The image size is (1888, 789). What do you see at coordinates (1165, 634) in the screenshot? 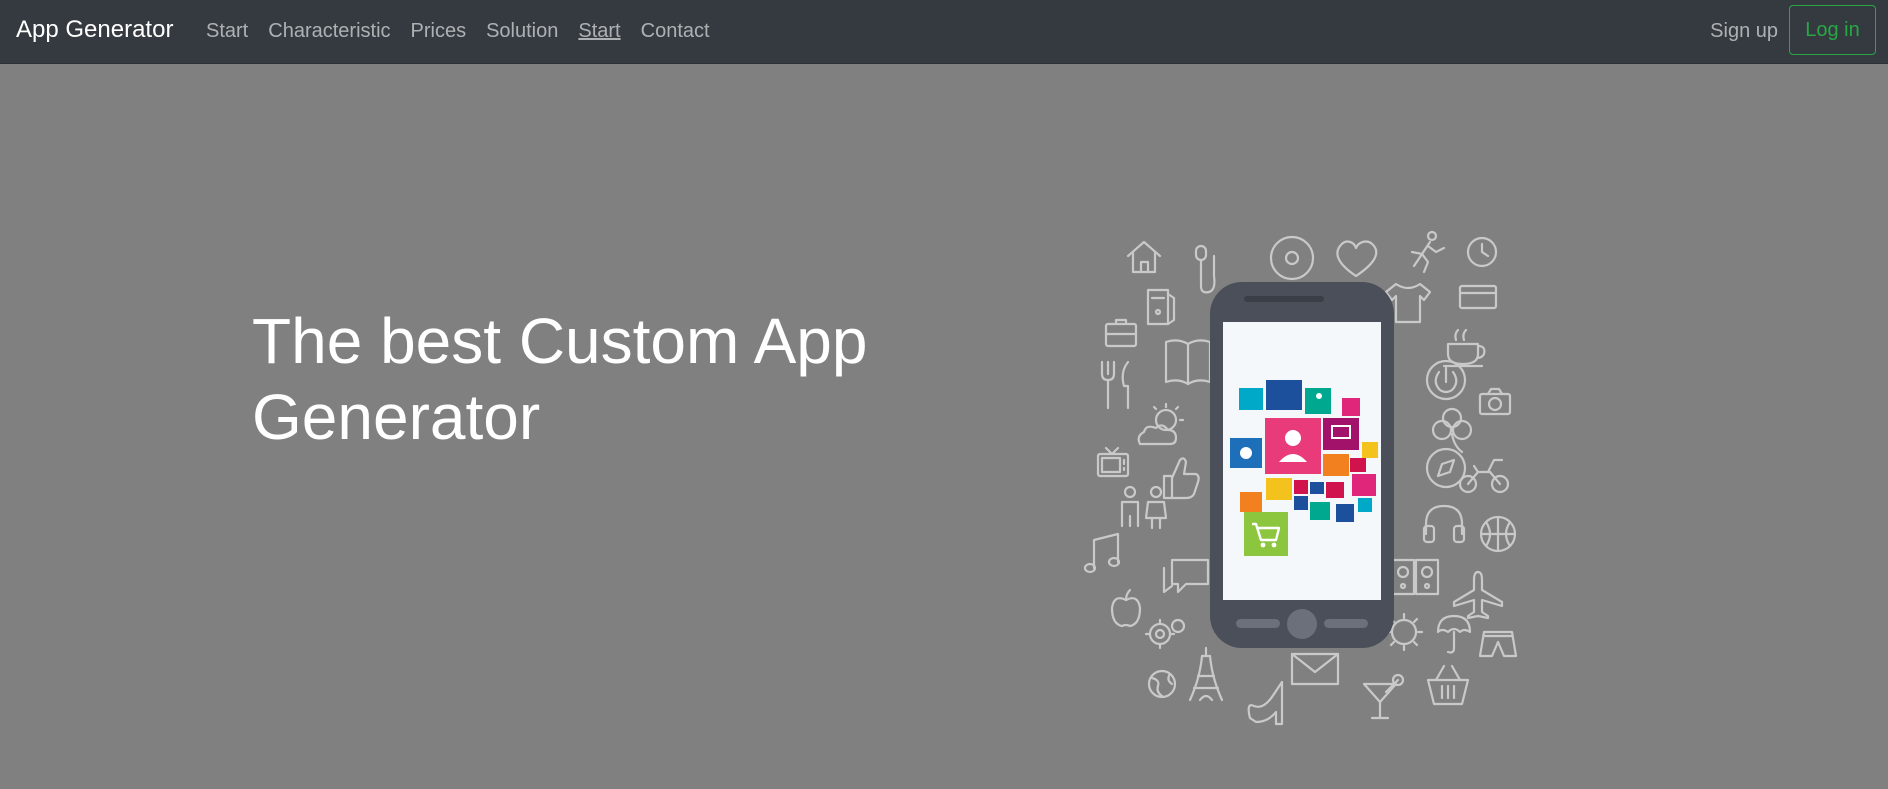
I see `gears-icon` at bounding box center [1165, 634].